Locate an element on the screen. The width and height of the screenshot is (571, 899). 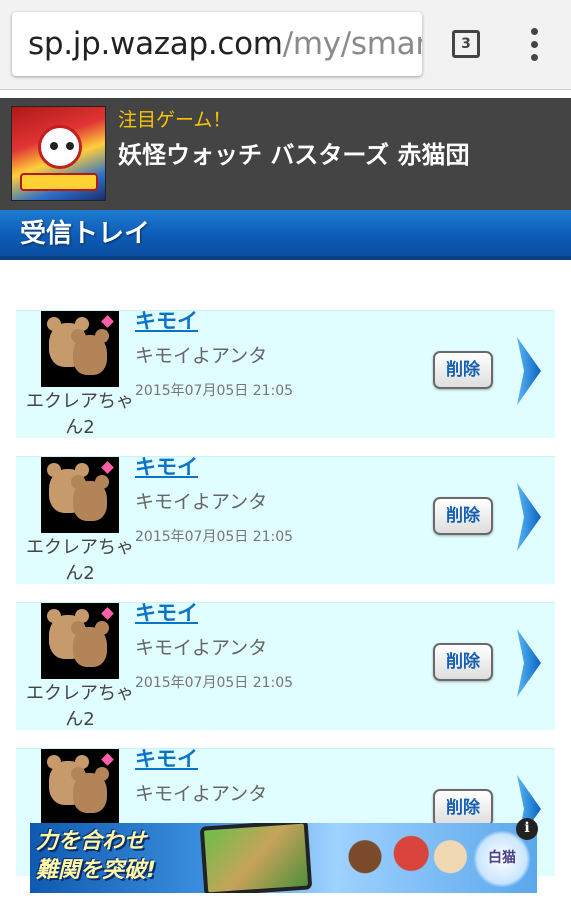
tab-switcher-button: 3 is located at coordinates (466, 44).